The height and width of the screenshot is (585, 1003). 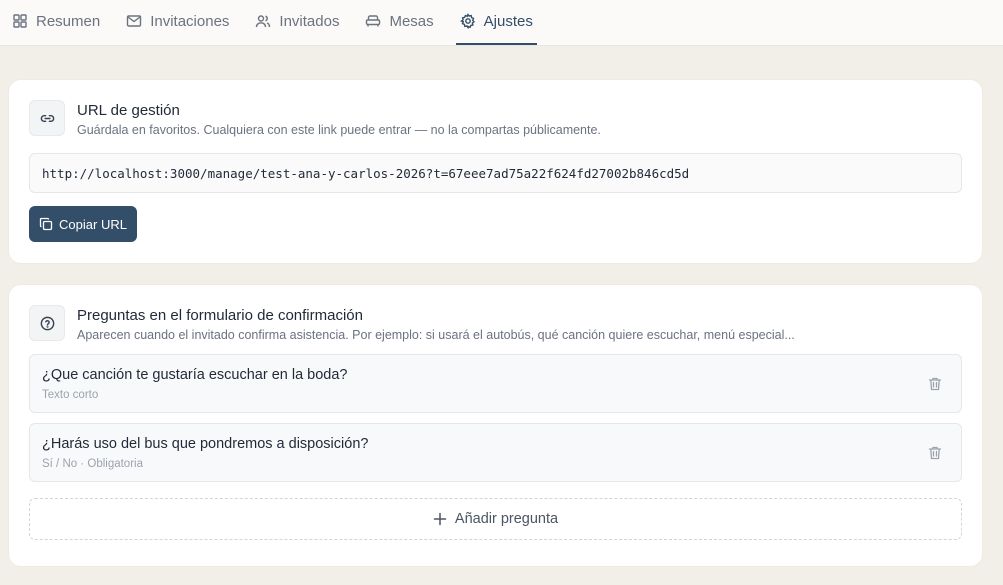 I want to click on tab-label: Invitados, so click(x=309, y=21).